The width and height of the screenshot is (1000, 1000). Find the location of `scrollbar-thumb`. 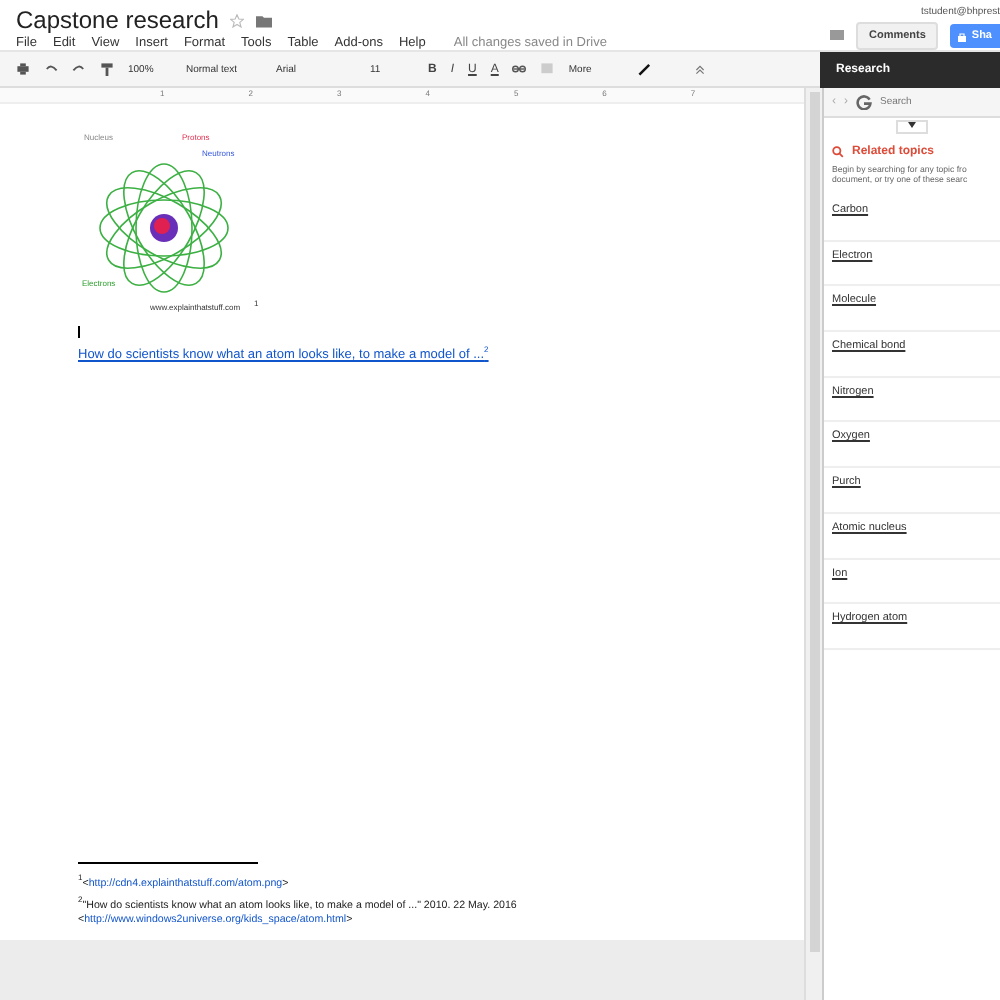

scrollbar-thumb is located at coordinates (814, 522).